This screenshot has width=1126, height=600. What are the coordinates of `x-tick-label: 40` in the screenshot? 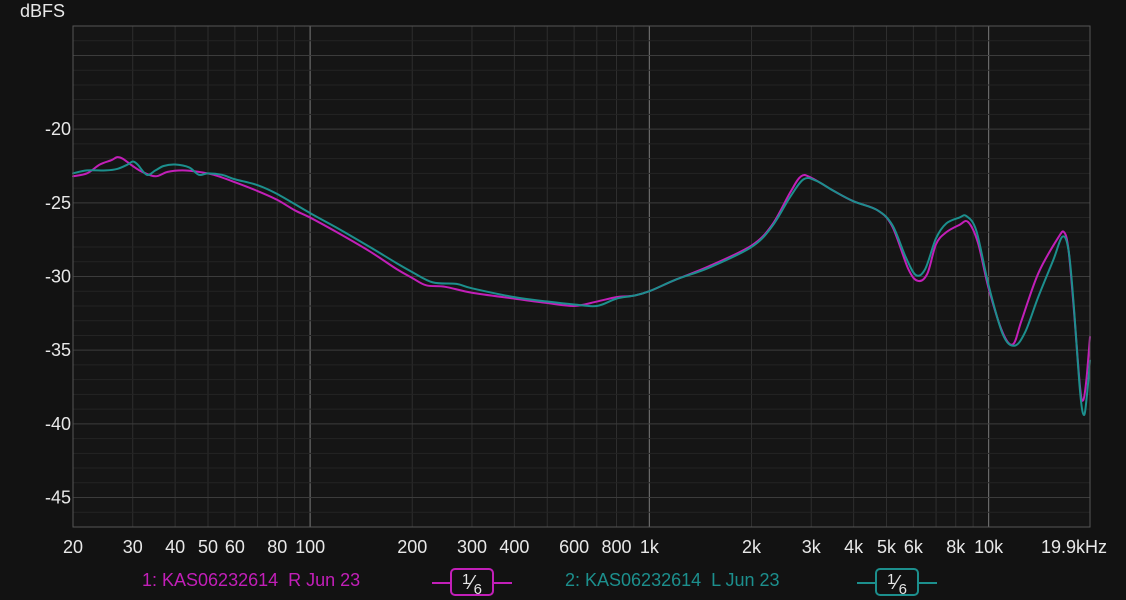 It's located at (175, 547).